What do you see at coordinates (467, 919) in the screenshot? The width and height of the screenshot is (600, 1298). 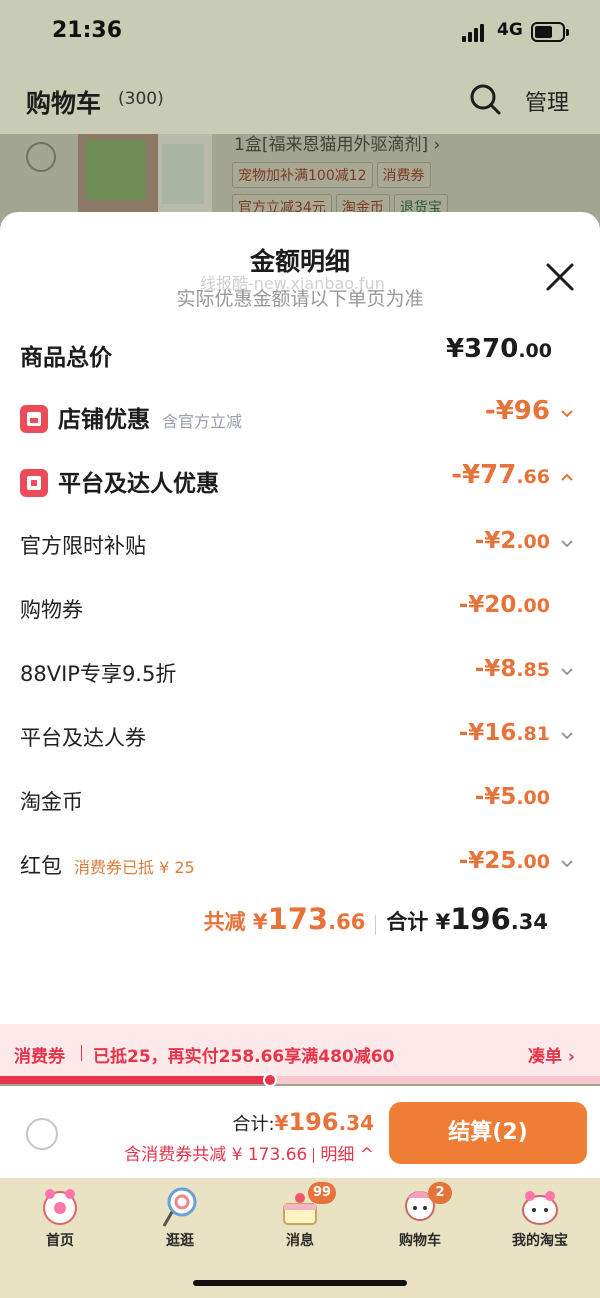 I see `total-sum: 合计 ¥196.34` at bounding box center [467, 919].